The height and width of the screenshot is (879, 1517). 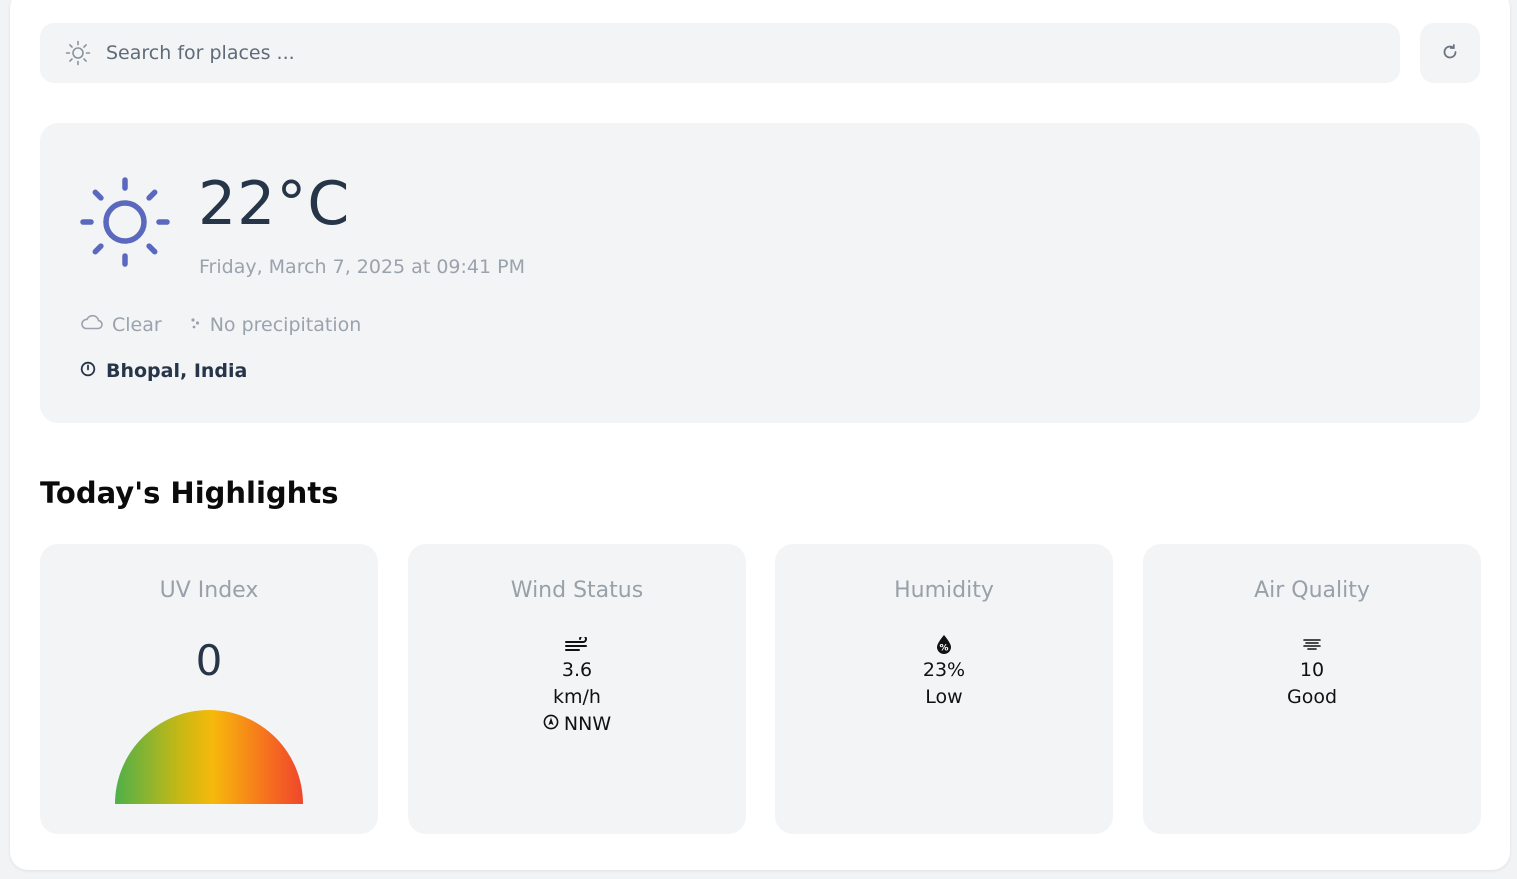 I want to click on date-time: Friday, March 7, 2025 at 09:41 PM, so click(x=362, y=267).